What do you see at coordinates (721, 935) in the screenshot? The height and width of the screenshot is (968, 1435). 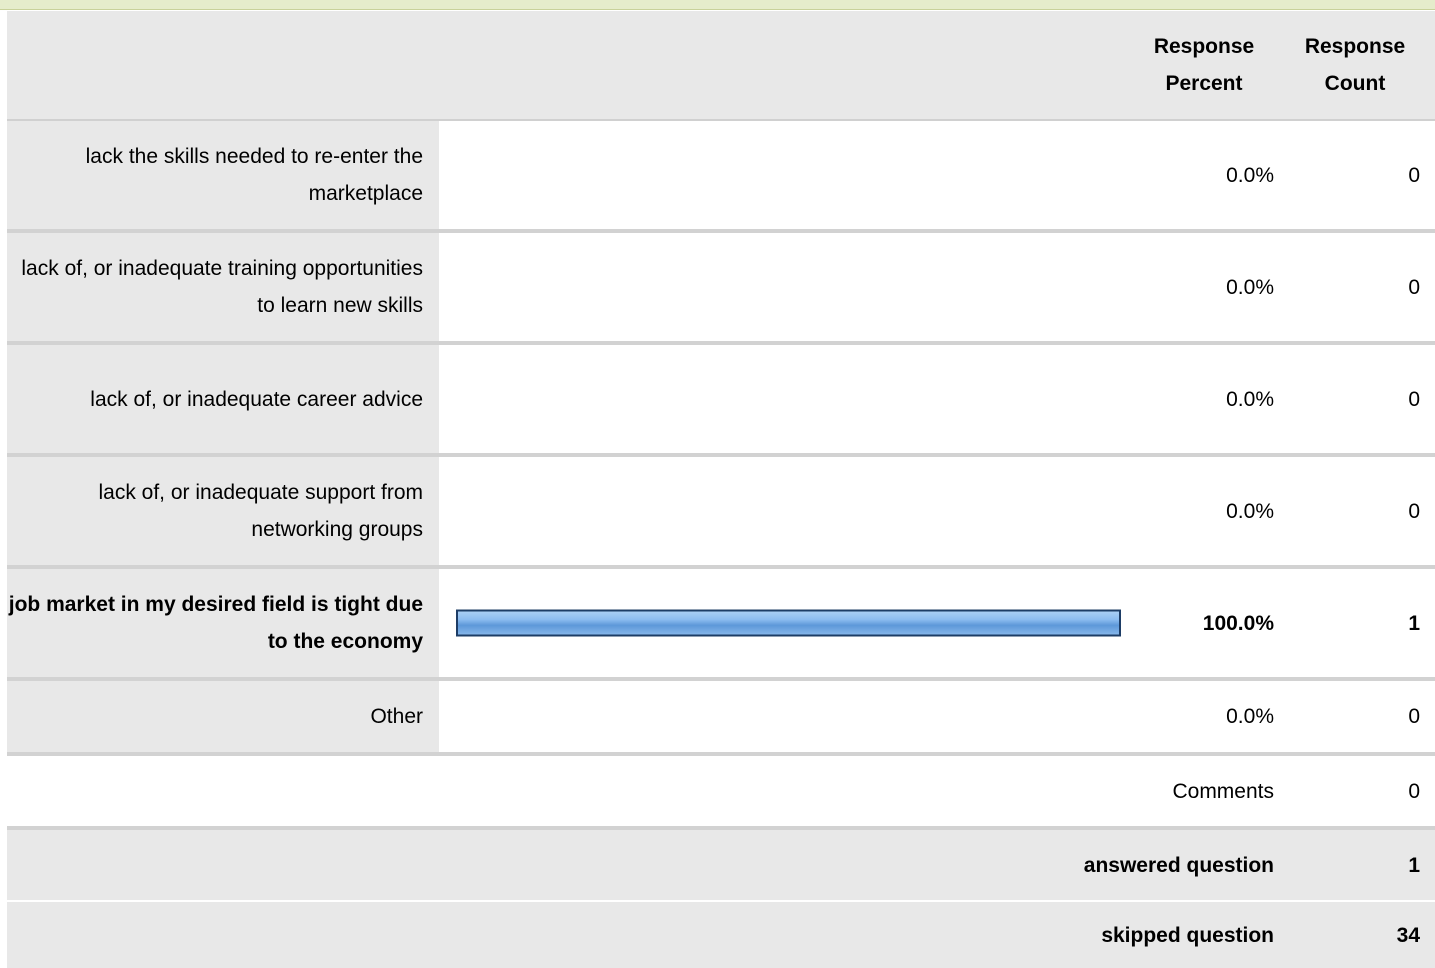 I see `skipped-question-row: skipped question 34` at bounding box center [721, 935].